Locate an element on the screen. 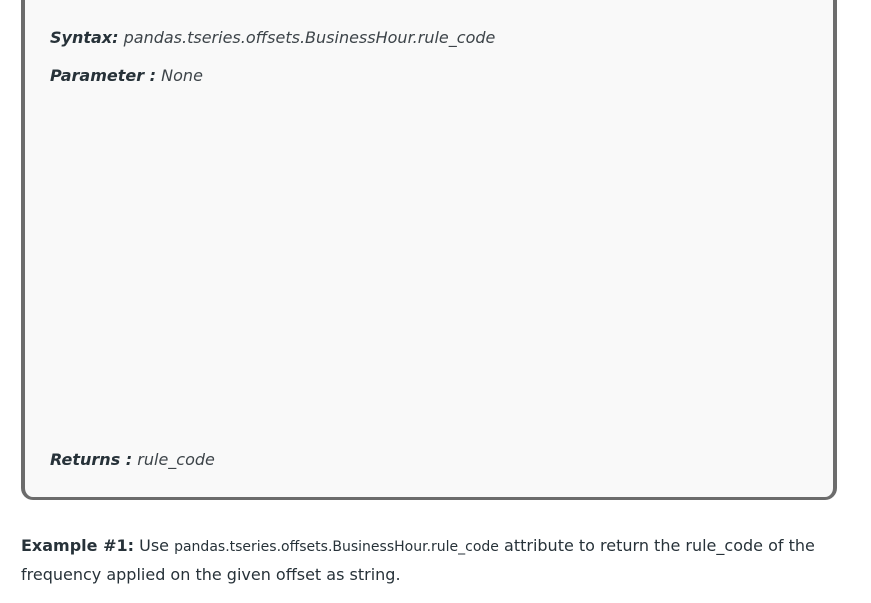 The height and width of the screenshot is (603, 871). returns-label: Returns : is located at coordinates (91, 459).